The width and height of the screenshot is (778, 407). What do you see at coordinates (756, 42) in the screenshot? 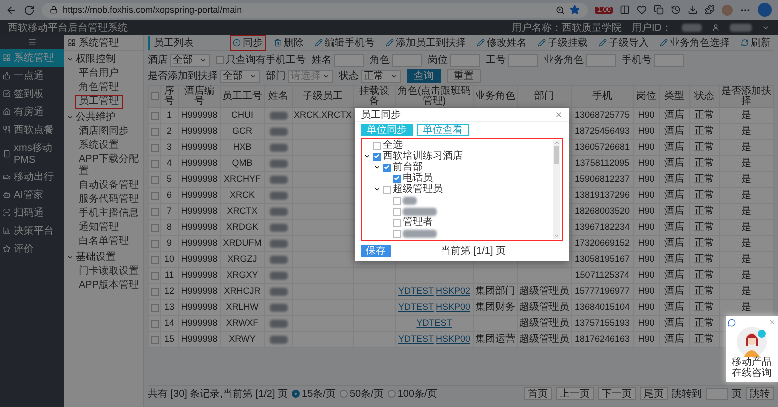
I see `toolbar-button: 刷新` at bounding box center [756, 42].